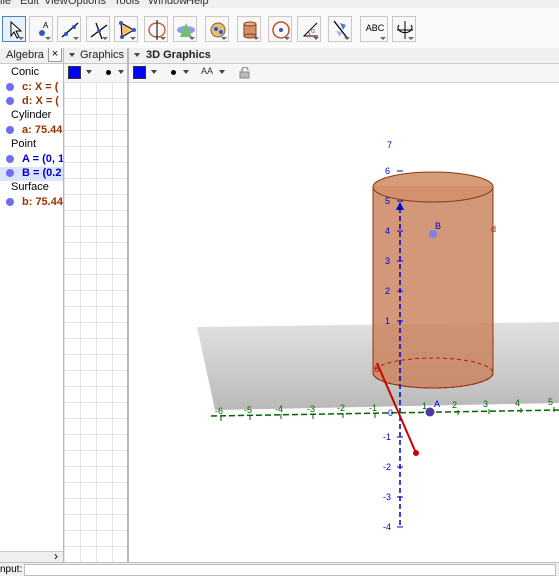  Describe the element at coordinates (98, 29) in the screenshot. I see `perpendicular-tool-button` at that location.